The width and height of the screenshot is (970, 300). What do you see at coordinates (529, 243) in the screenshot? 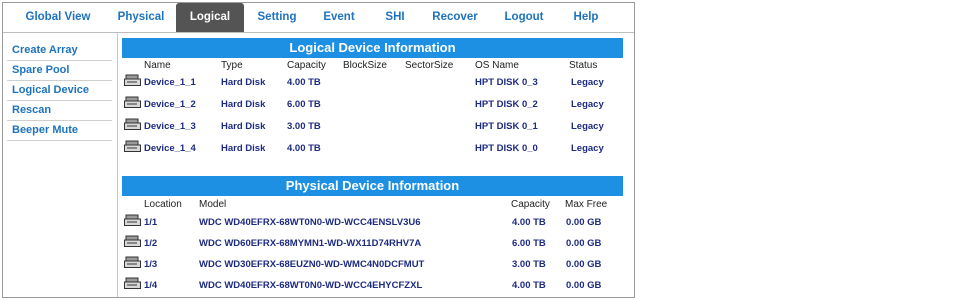
I see `physical-capacity: 6.00 TB` at bounding box center [529, 243].